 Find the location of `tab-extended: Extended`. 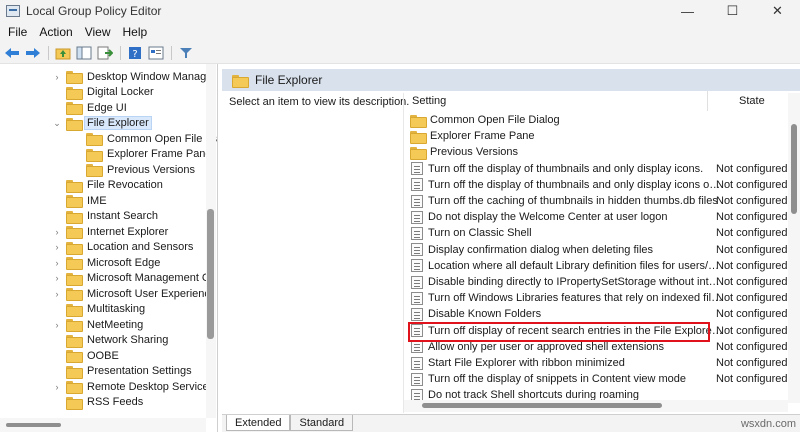

tab-extended: Extended is located at coordinates (258, 423).